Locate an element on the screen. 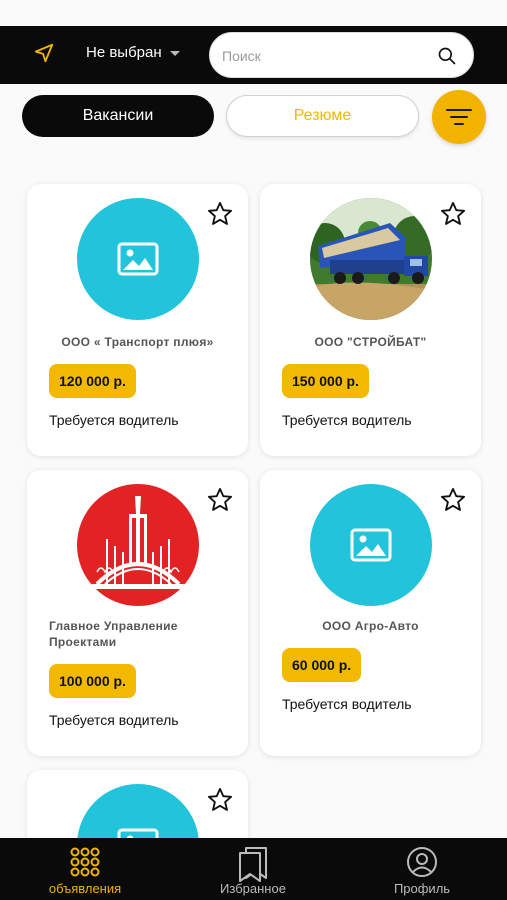 The image size is (507, 900). tab-vacancies: Вакансии is located at coordinates (118, 116).